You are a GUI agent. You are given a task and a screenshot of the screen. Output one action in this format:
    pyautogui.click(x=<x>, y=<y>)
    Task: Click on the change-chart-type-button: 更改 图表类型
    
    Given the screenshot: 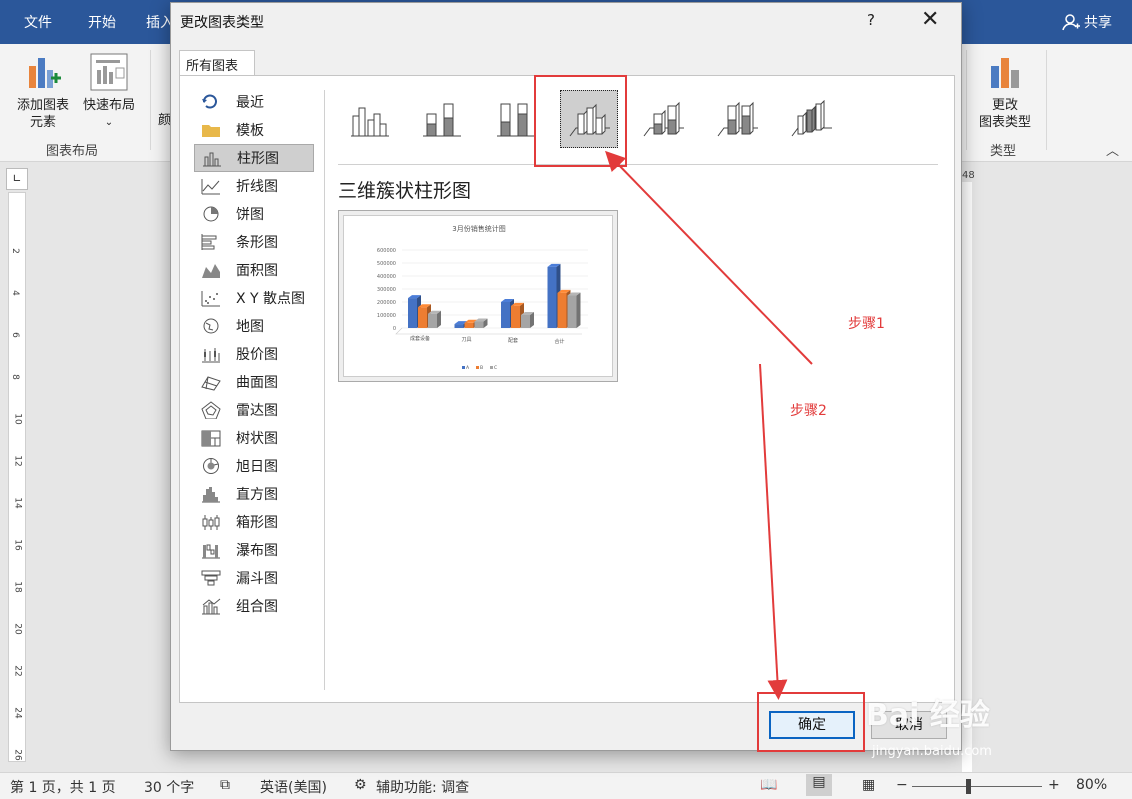 What is the action you would take?
    pyautogui.click(x=1005, y=91)
    